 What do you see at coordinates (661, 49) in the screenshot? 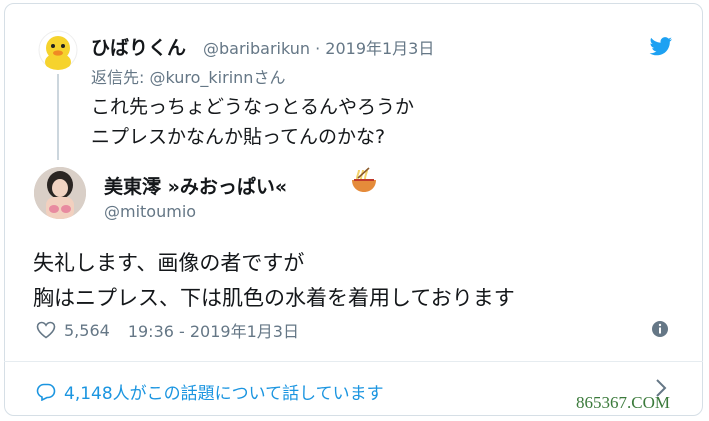
I see `twitter-bird-icon` at bounding box center [661, 49].